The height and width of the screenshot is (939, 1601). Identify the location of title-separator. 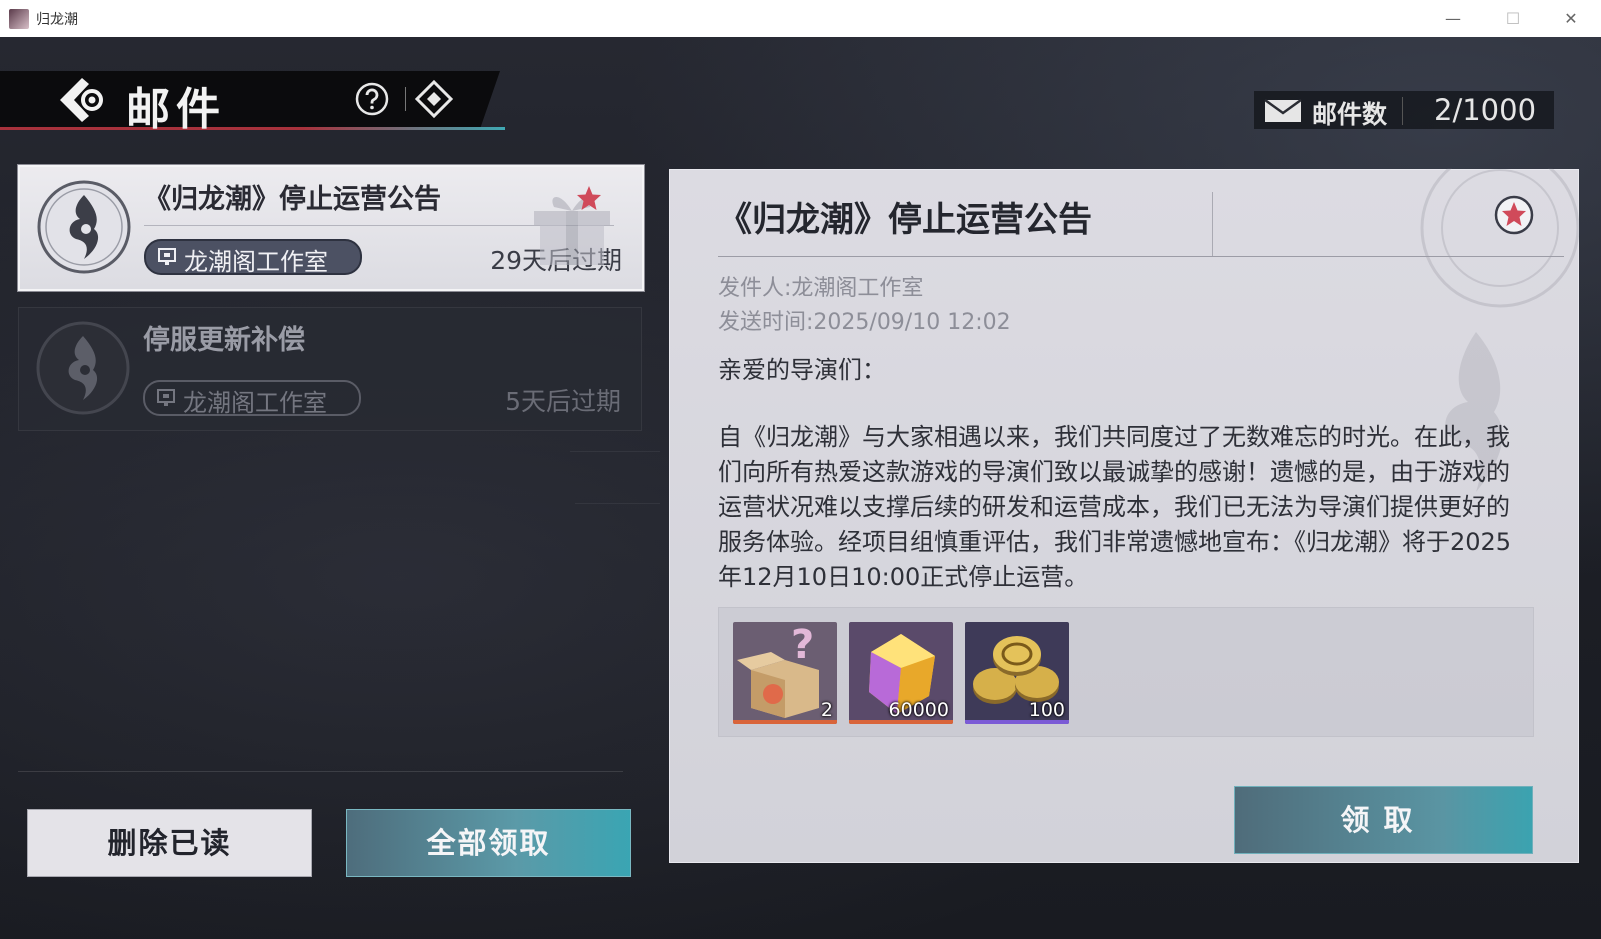
(1212, 224).